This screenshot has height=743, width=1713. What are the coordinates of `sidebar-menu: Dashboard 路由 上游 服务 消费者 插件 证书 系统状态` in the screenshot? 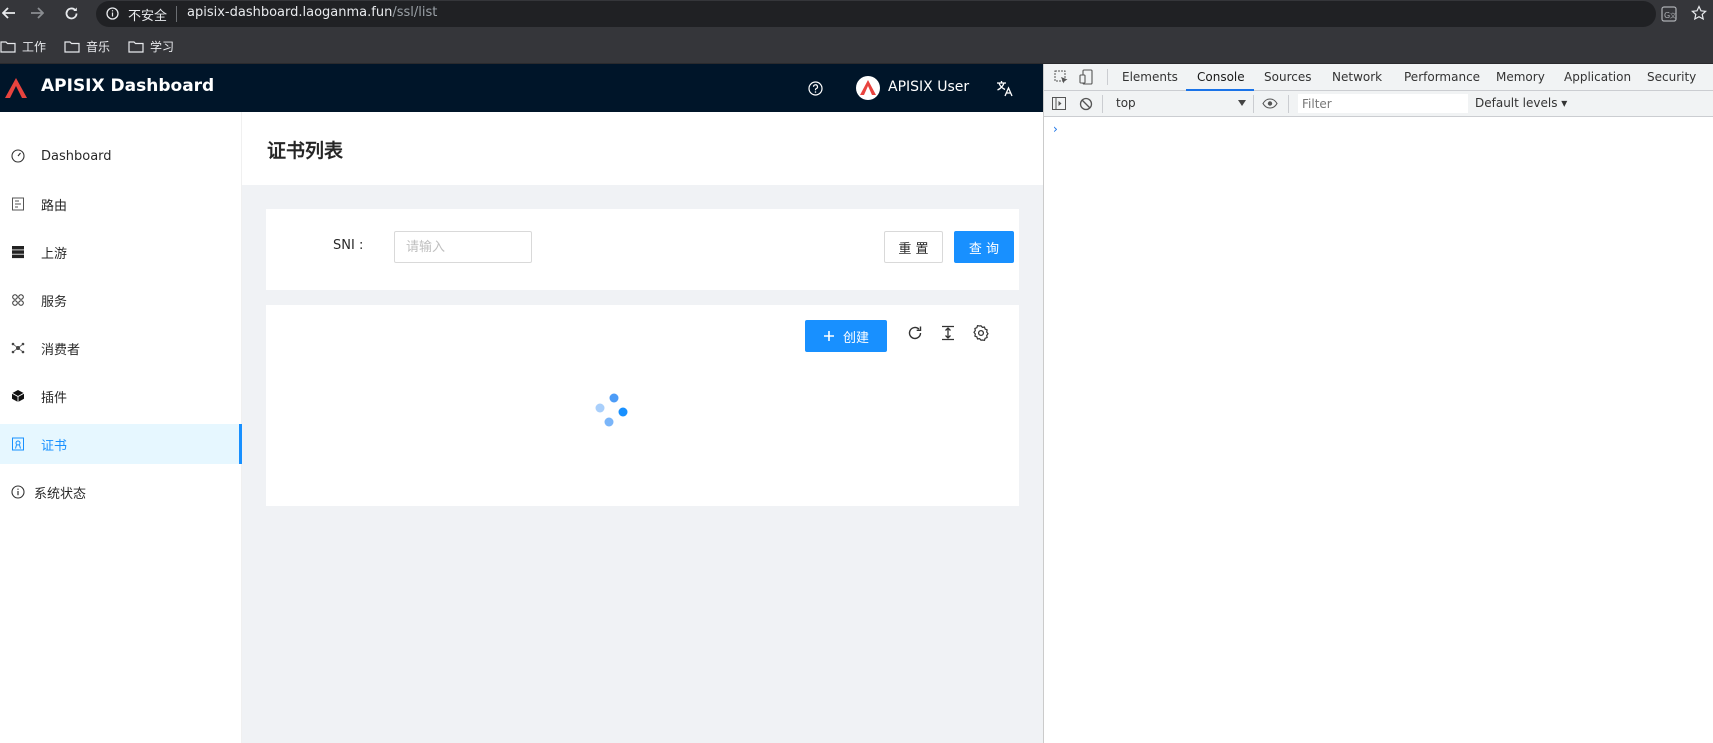 It's located at (121, 427).